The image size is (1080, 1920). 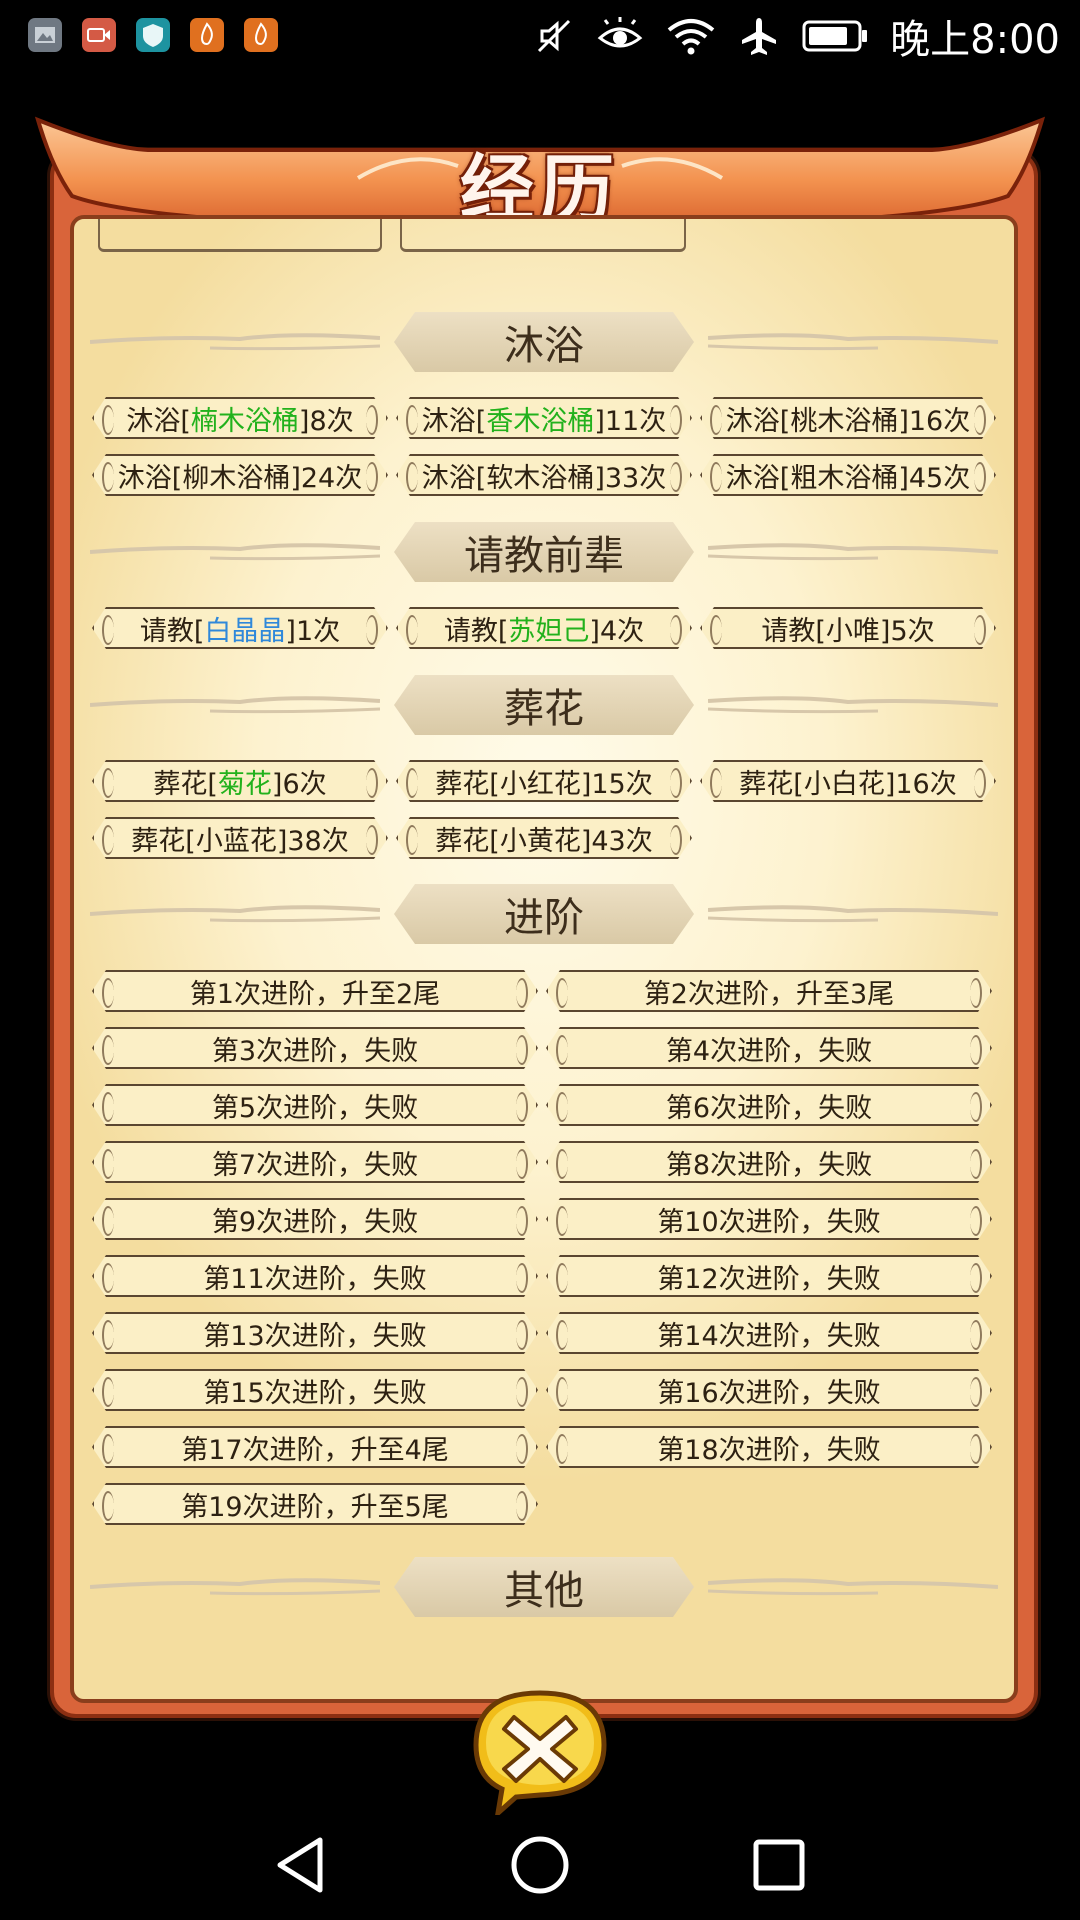 What do you see at coordinates (835, 36) in the screenshot?
I see `battery-icon` at bounding box center [835, 36].